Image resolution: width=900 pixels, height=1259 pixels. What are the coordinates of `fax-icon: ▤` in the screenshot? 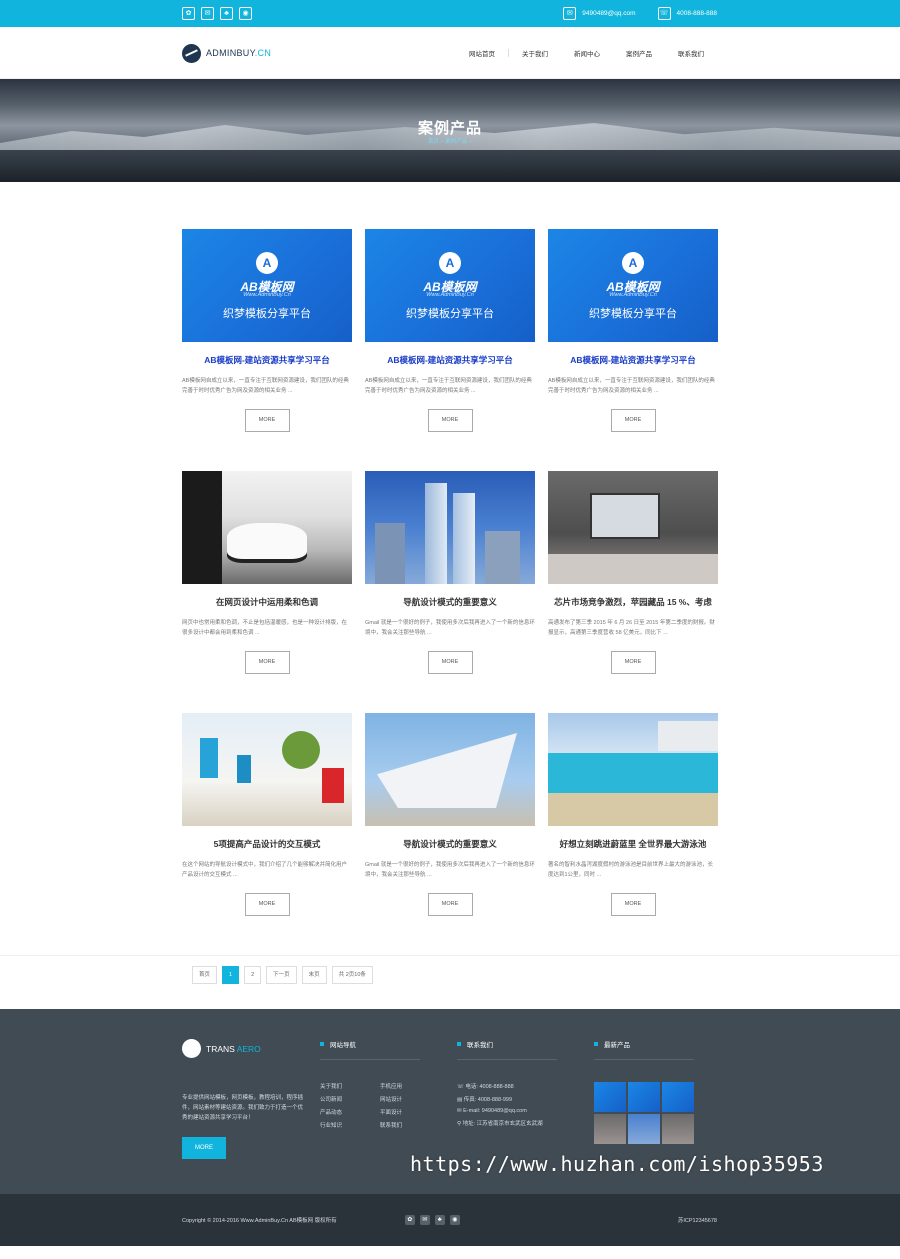 It's located at (460, 1100).